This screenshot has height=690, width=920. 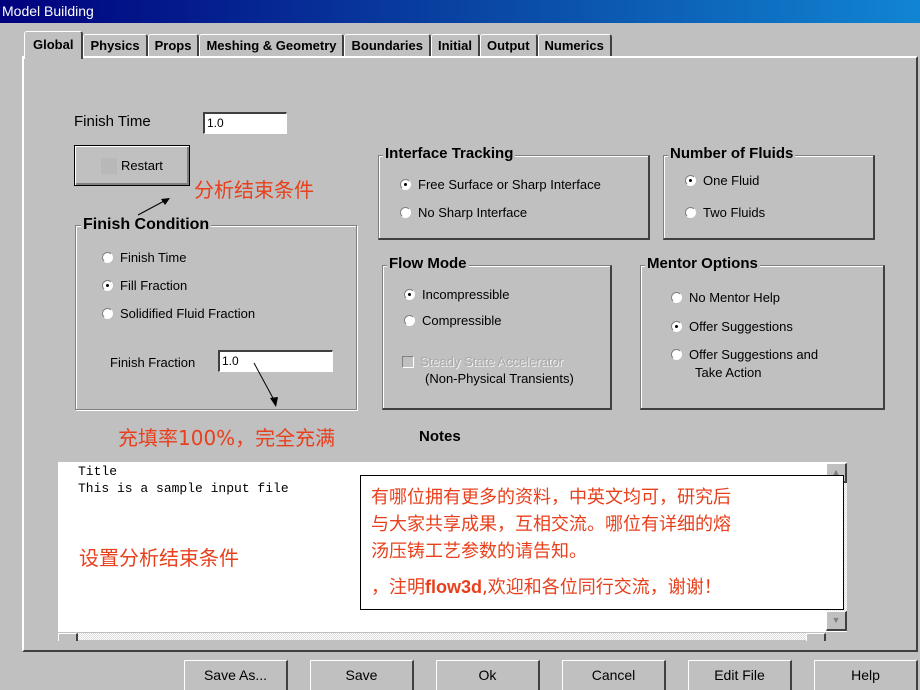 What do you see at coordinates (453, 587) in the screenshot?
I see `callout-bold-text: flow3d` at bounding box center [453, 587].